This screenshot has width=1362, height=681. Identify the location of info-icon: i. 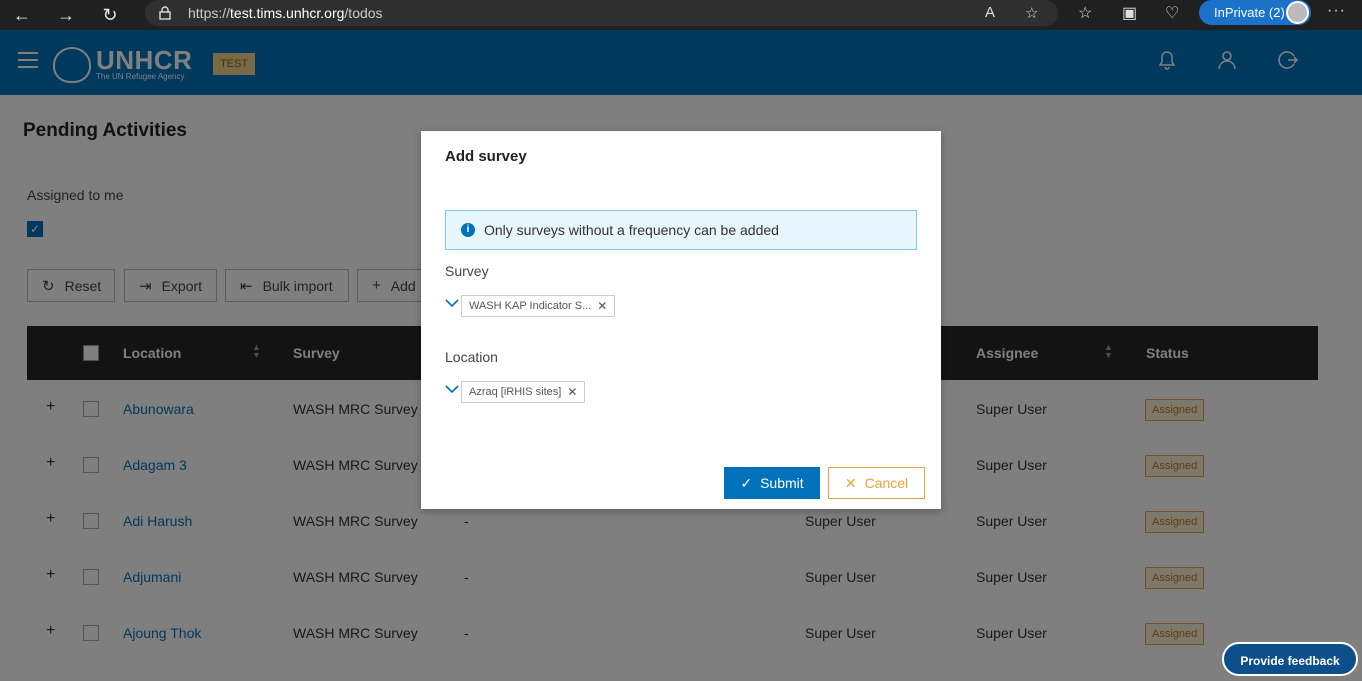
(468, 230).